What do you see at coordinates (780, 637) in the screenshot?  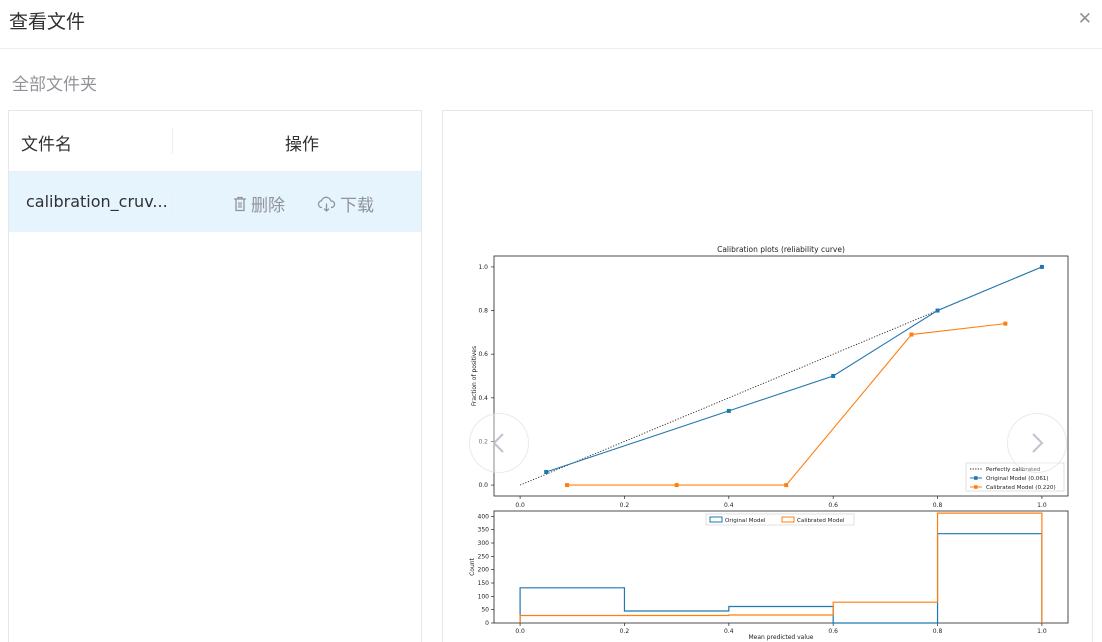 I see `x-axis-label: Mean predicted value` at bounding box center [780, 637].